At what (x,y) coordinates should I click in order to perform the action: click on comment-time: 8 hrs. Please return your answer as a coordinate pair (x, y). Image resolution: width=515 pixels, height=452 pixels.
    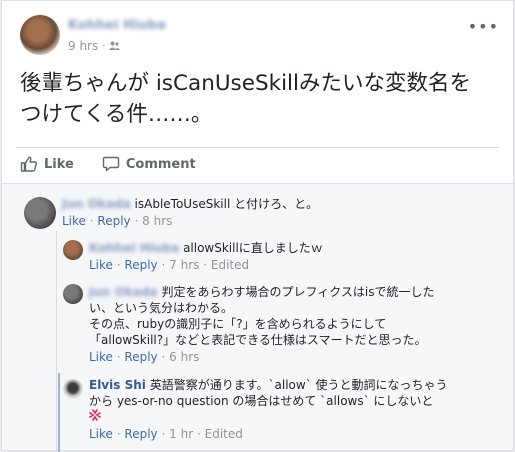
    Looking at the image, I should click on (157, 221).